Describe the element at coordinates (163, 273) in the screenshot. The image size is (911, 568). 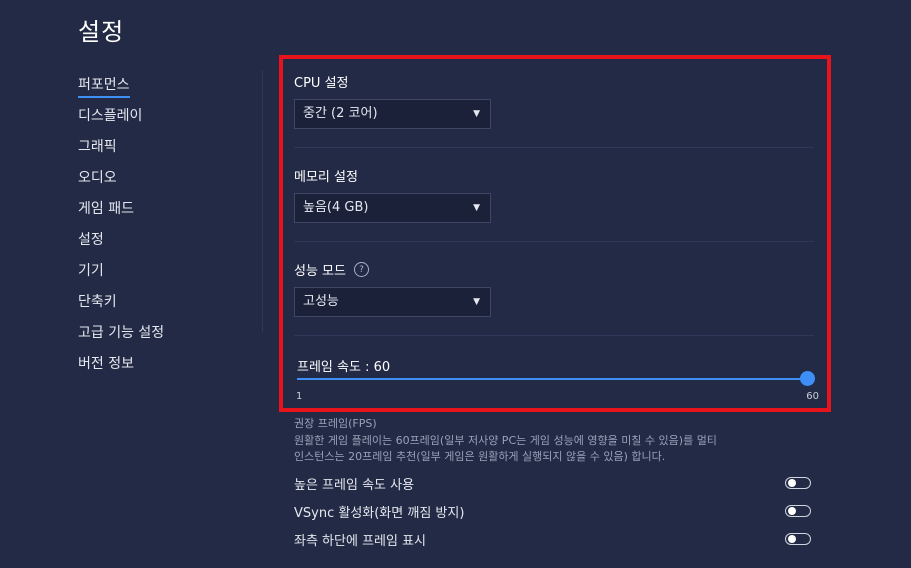
I see `sidebar-item-device: 기기` at that location.